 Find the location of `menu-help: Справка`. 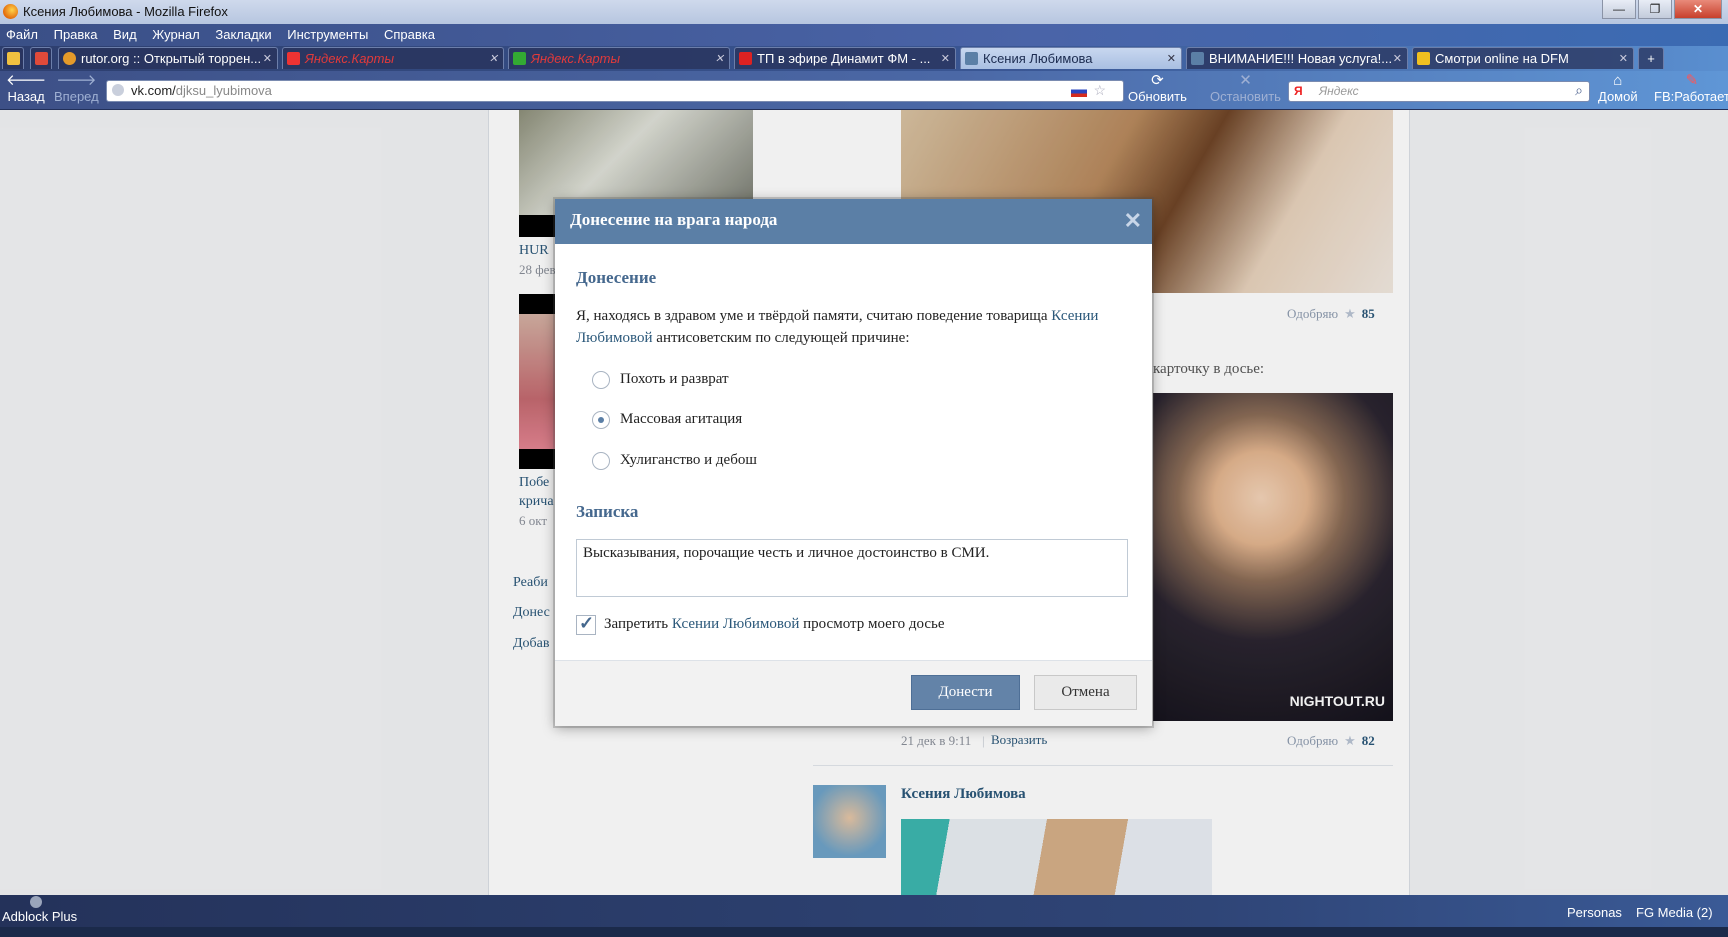

menu-help: Справка is located at coordinates (409, 33).